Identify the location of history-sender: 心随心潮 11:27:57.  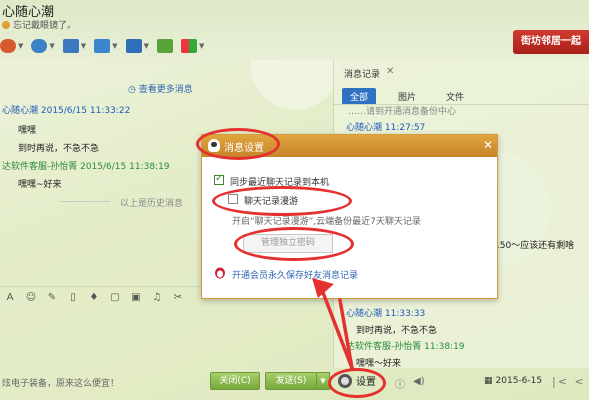
(386, 128).